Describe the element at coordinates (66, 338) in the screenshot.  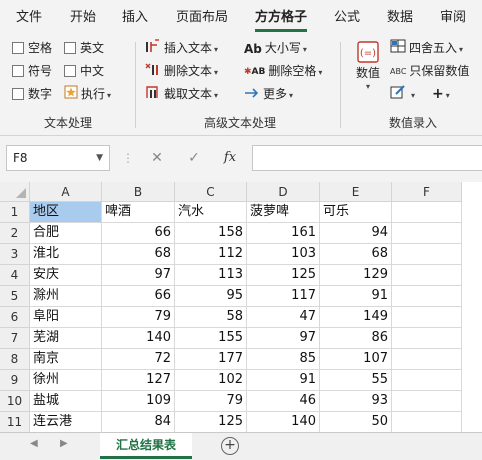
I see `table-cell: 芜湖` at that location.